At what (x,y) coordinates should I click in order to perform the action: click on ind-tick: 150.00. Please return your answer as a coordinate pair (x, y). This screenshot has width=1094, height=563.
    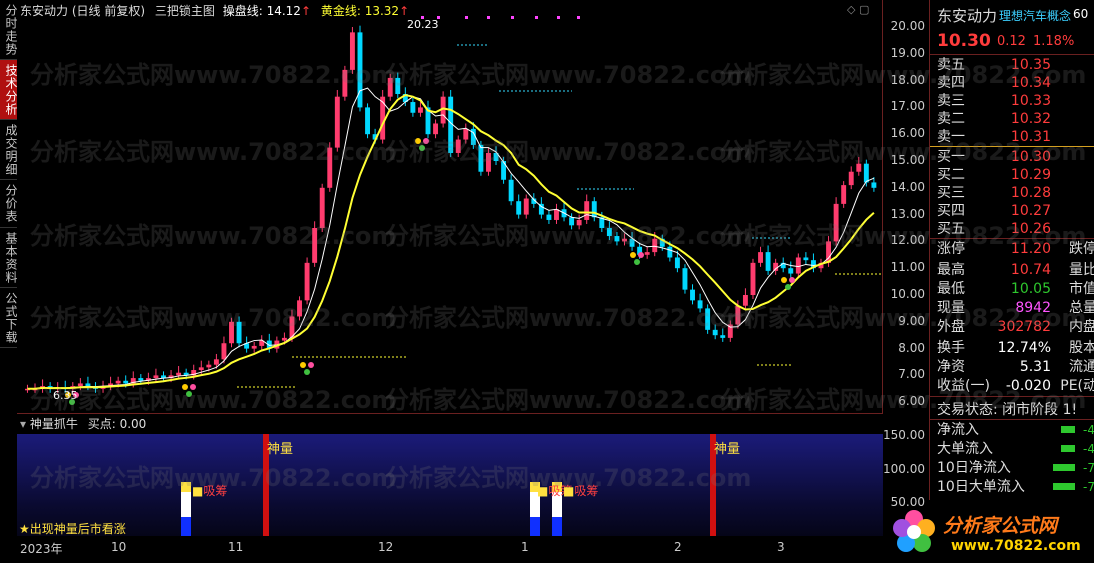
    Looking at the image, I should click on (904, 435).